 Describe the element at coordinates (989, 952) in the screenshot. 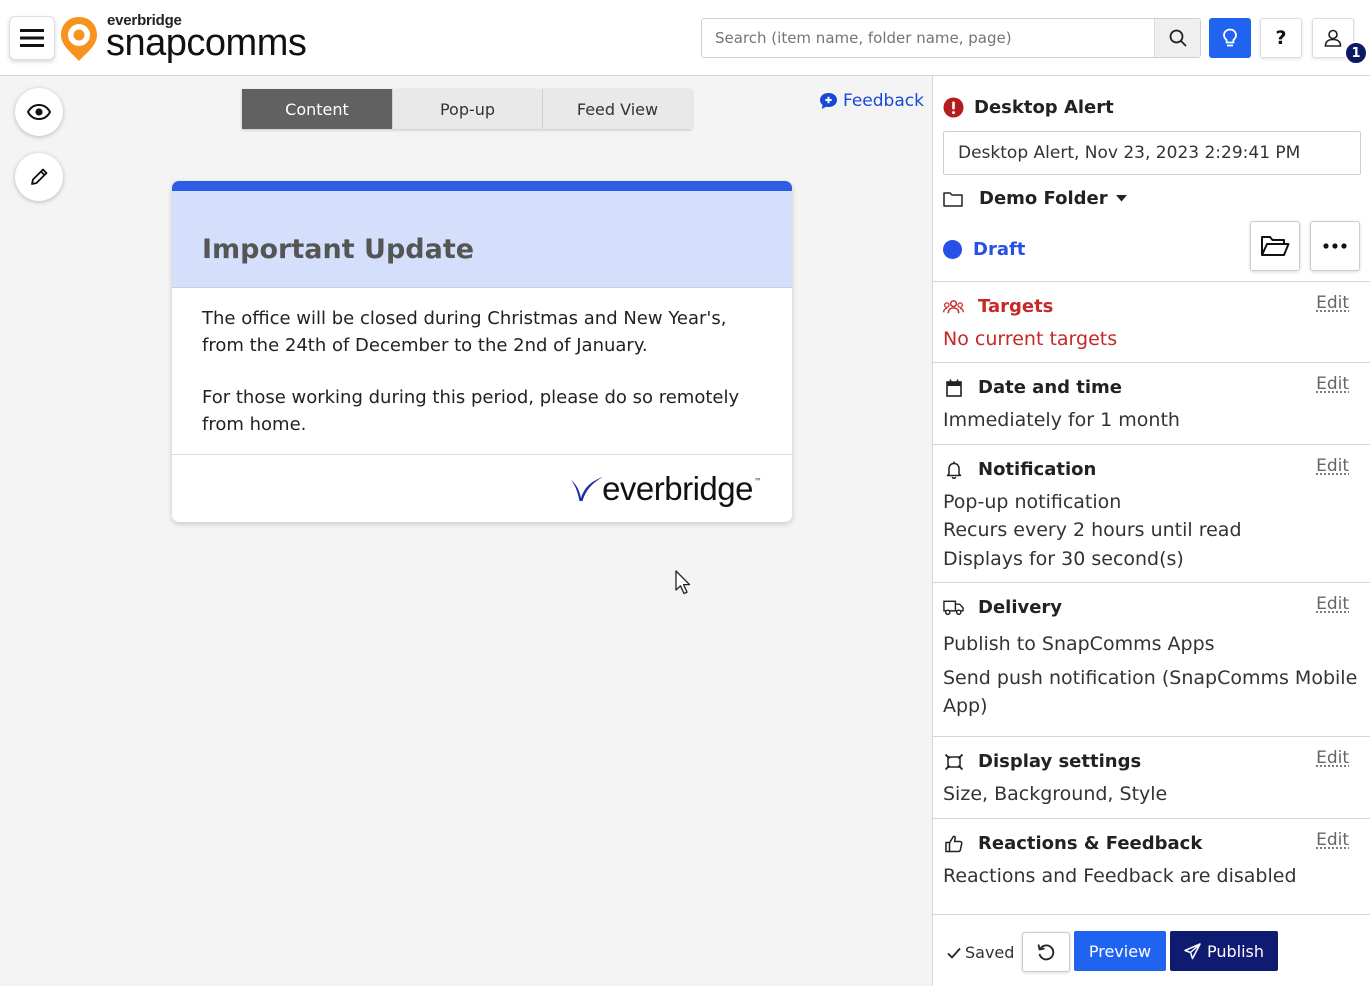

I see `saved-label: Saved` at that location.